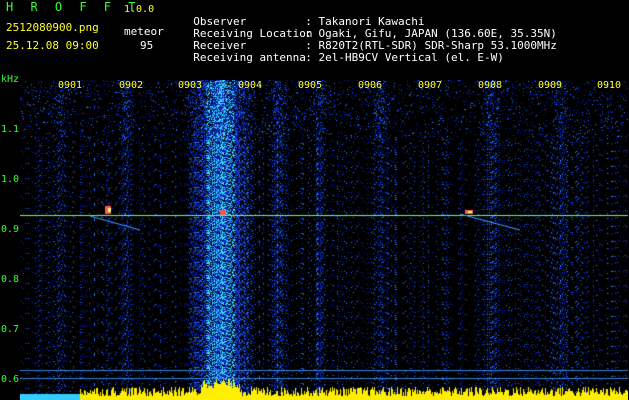 The height and width of the screenshot is (400, 629). I want to click on y-tick: 0.9, so click(10, 229).